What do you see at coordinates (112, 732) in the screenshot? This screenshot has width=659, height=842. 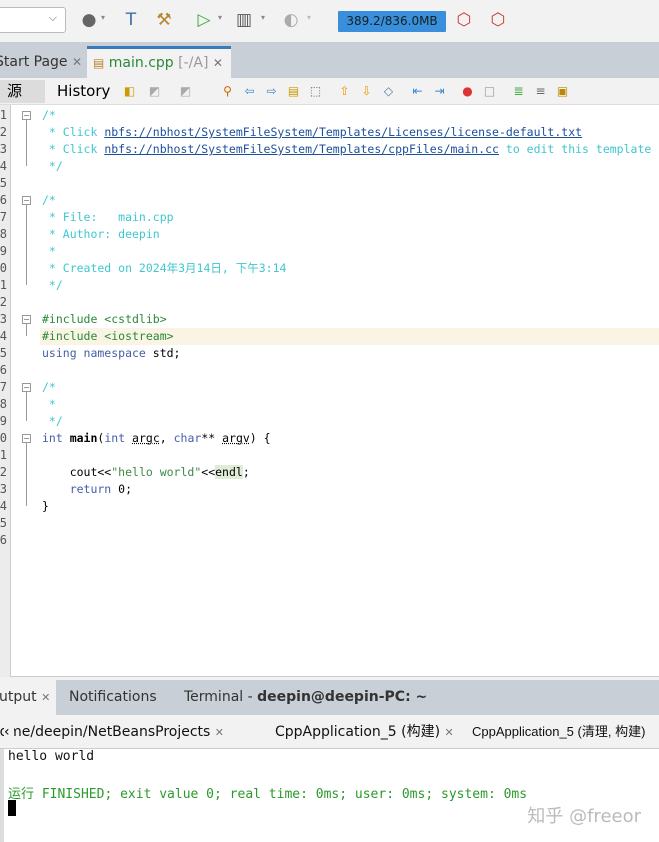 I see `output-tab-1: /home/deepin/NetBeansProjects ✕` at bounding box center [112, 732].